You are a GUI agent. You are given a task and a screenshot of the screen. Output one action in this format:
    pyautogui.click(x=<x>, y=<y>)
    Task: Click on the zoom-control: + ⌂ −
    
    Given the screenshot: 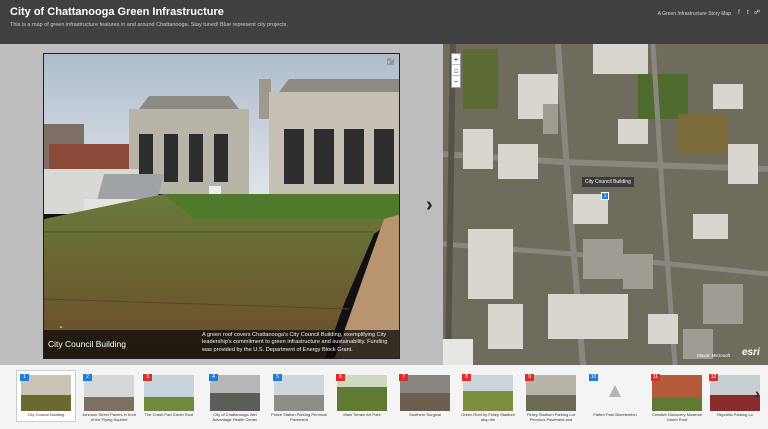 What is the action you would take?
    pyautogui.click(x=456, y=70)
    